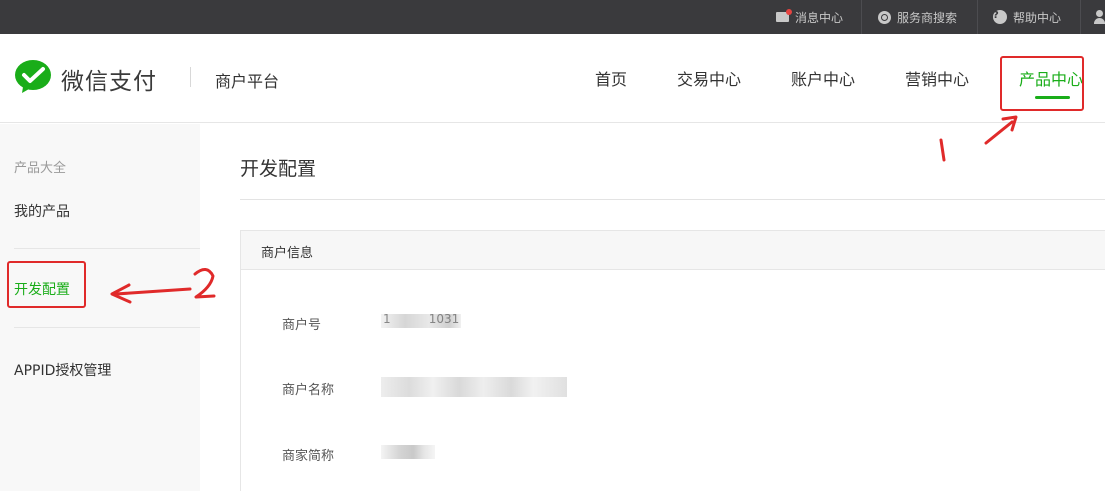 Image resolution: width=1105 pixels, height=491 pixels. I want to click on merchant-name-value, so click(476, 387).